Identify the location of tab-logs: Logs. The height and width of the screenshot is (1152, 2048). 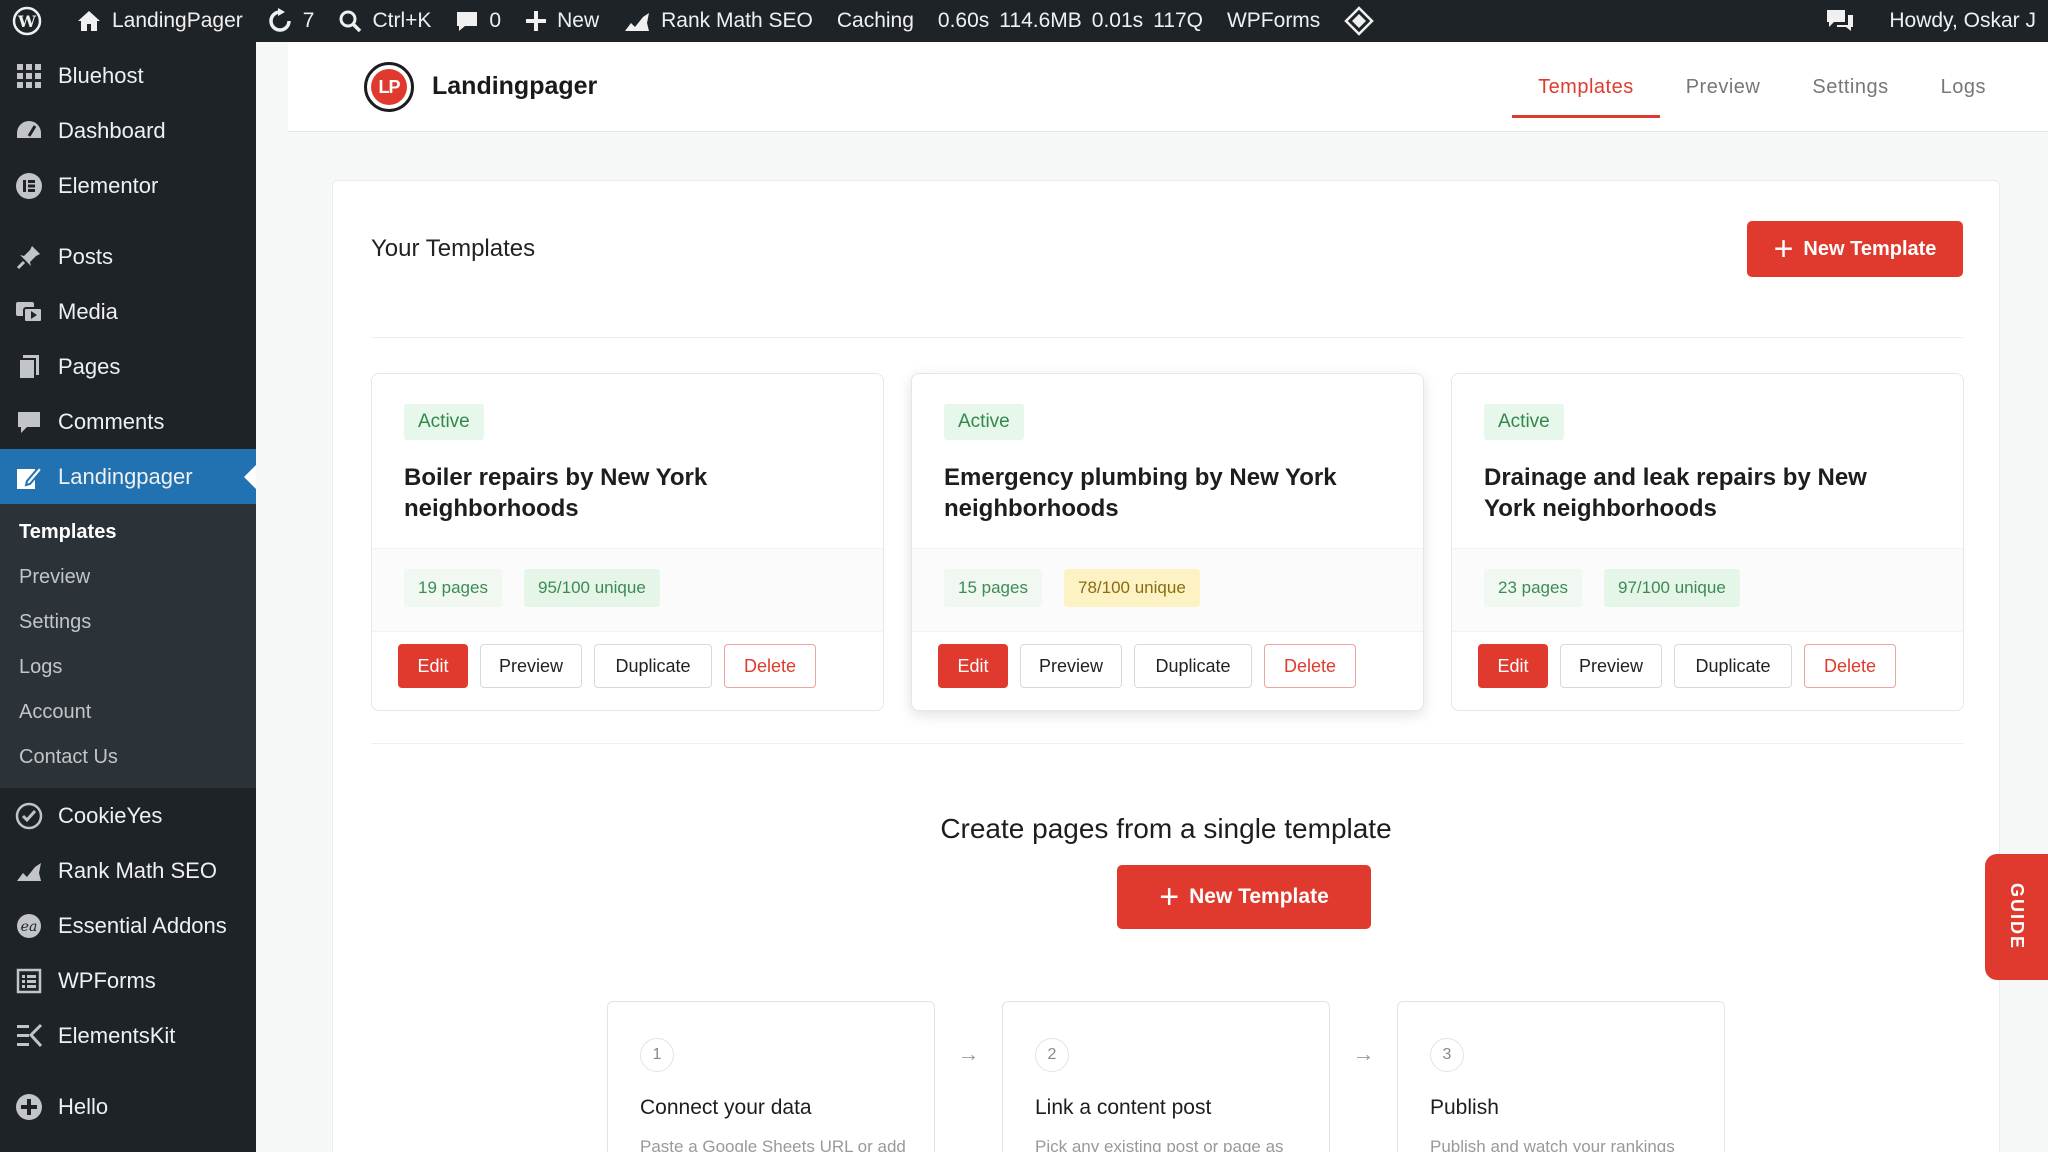
(1963, 87).